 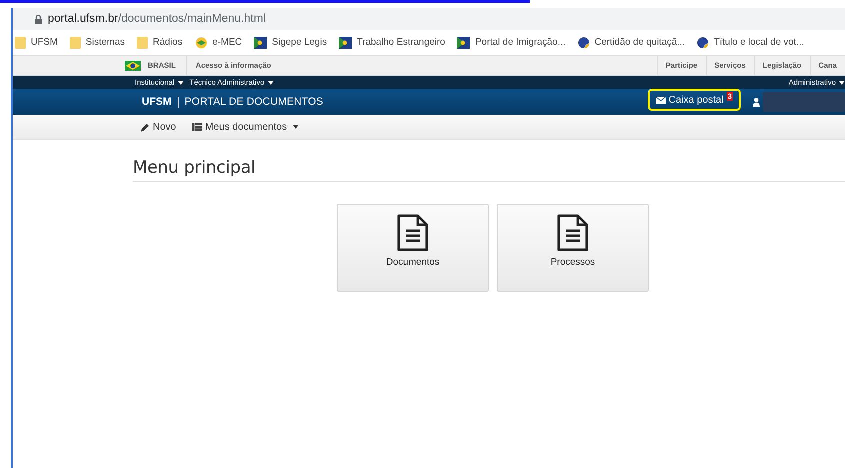 What do you see at coordinates (246, 127) in the screenshot?
I see `nav-link: Meus documentos` at bounding box center [246, 127].